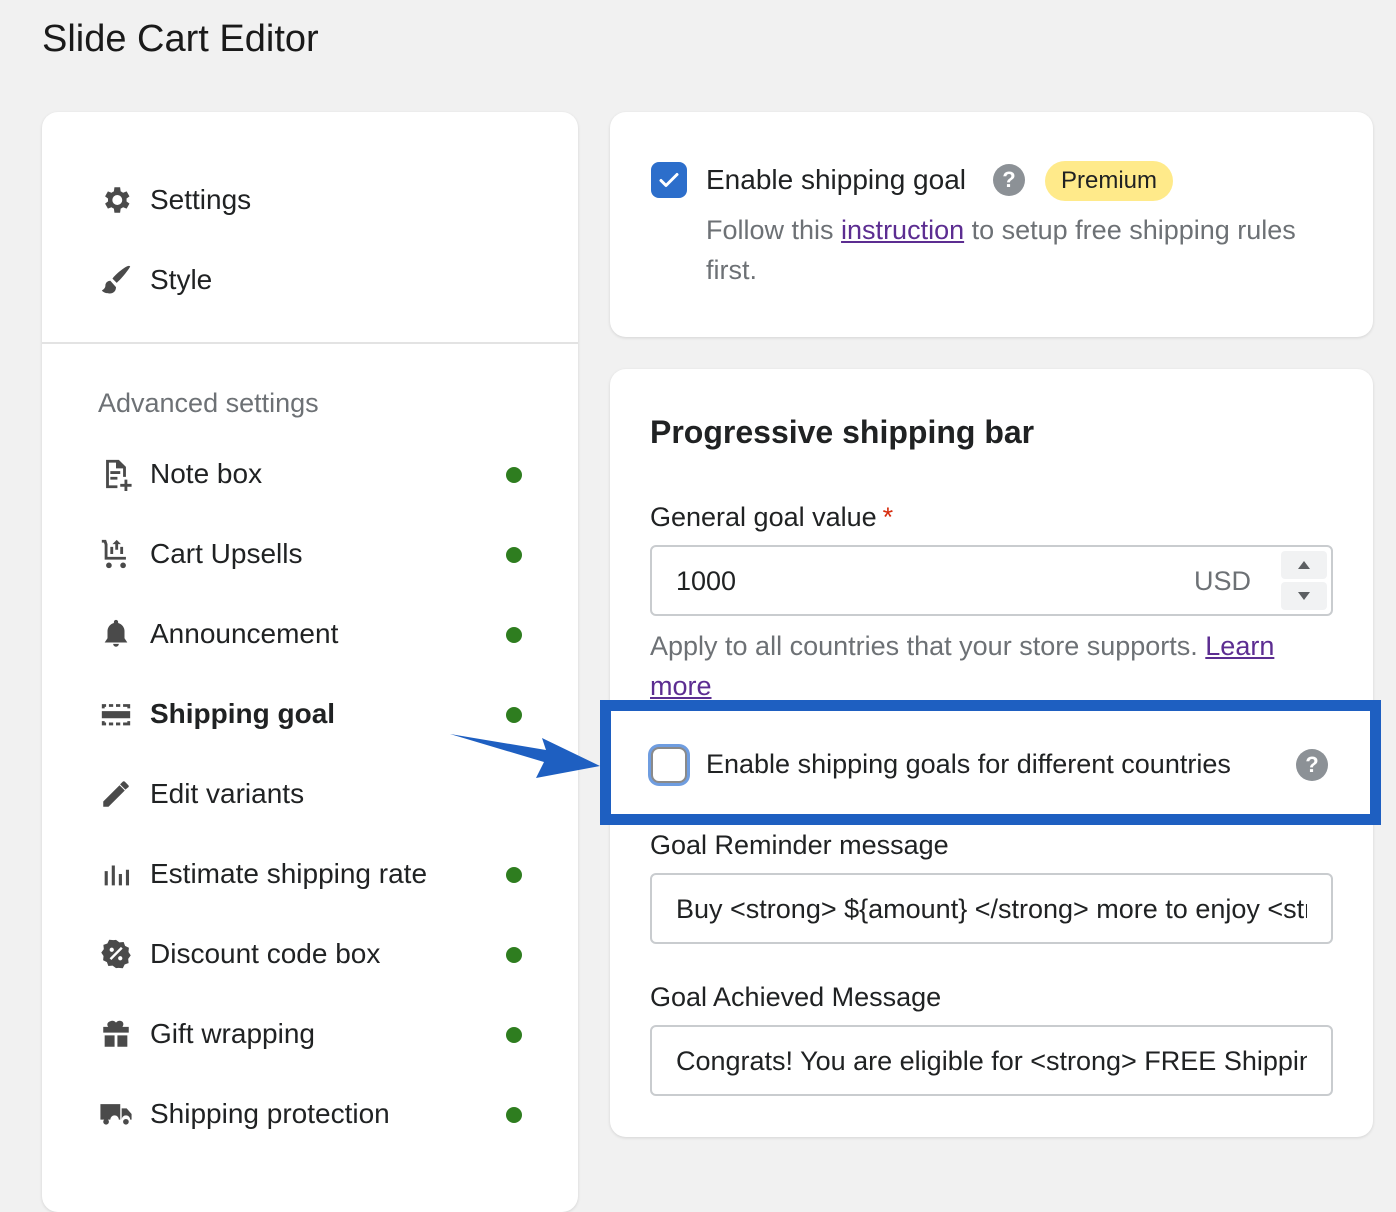 The height and width of the screenshot is (1212, 1396). What do you see at coordinates (116, 634) in the screenshot?
I see `bell-icon` at bounding box center [116, 634].